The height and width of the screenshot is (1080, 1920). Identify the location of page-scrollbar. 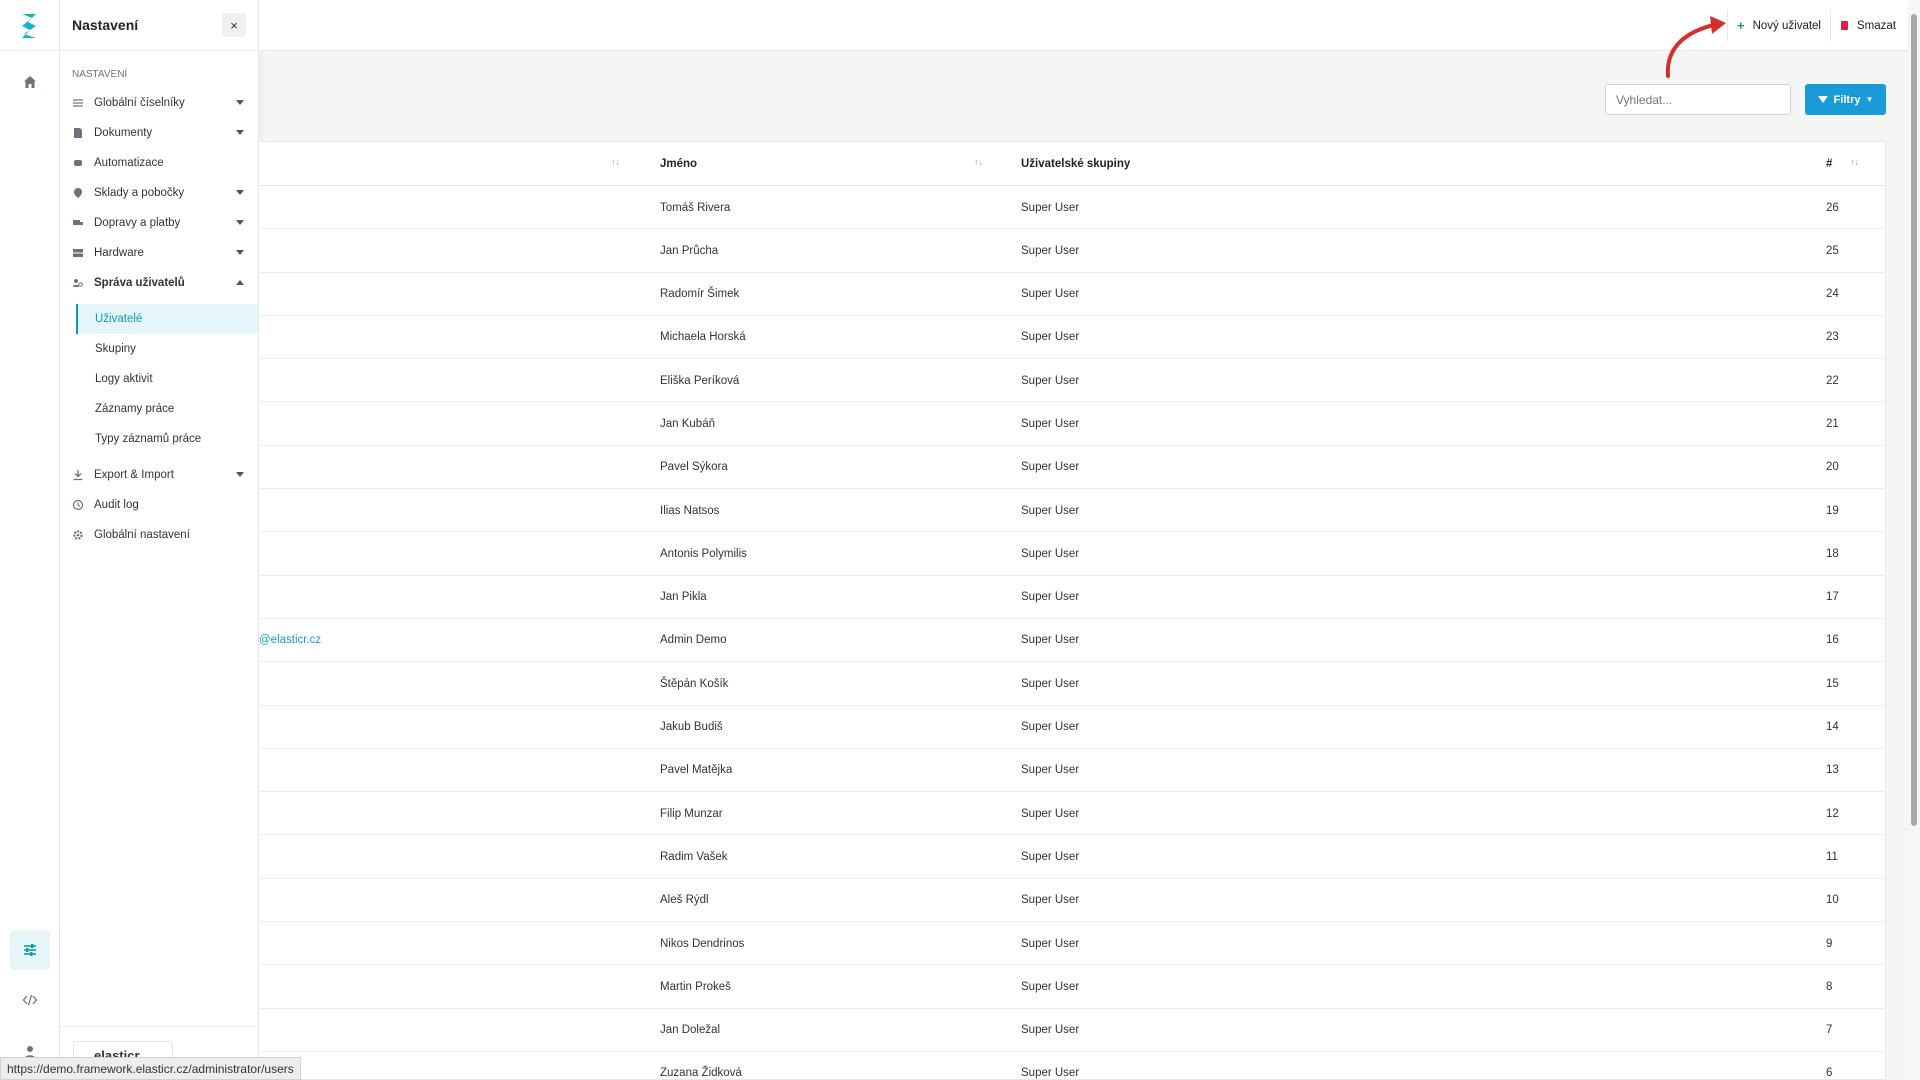
(1914, 540).